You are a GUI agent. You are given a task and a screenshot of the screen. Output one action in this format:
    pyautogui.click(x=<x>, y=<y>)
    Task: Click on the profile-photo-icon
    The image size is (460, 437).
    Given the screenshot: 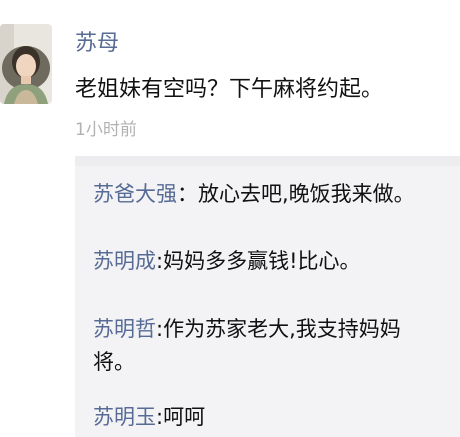 What is the action you would take?
    pyautogui.click(x=26, y=64)
    